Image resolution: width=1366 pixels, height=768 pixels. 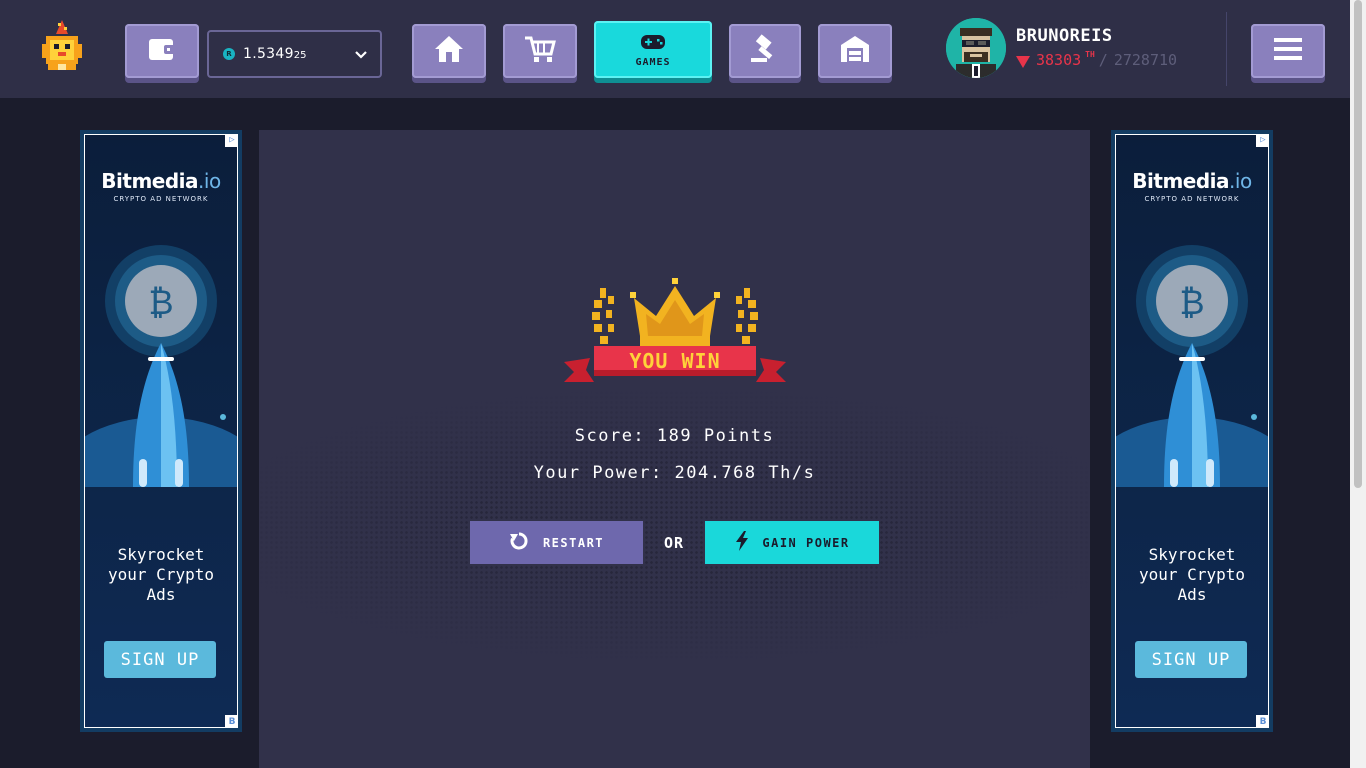 I want to click on lightning-icon, so click(x=742, y=542).